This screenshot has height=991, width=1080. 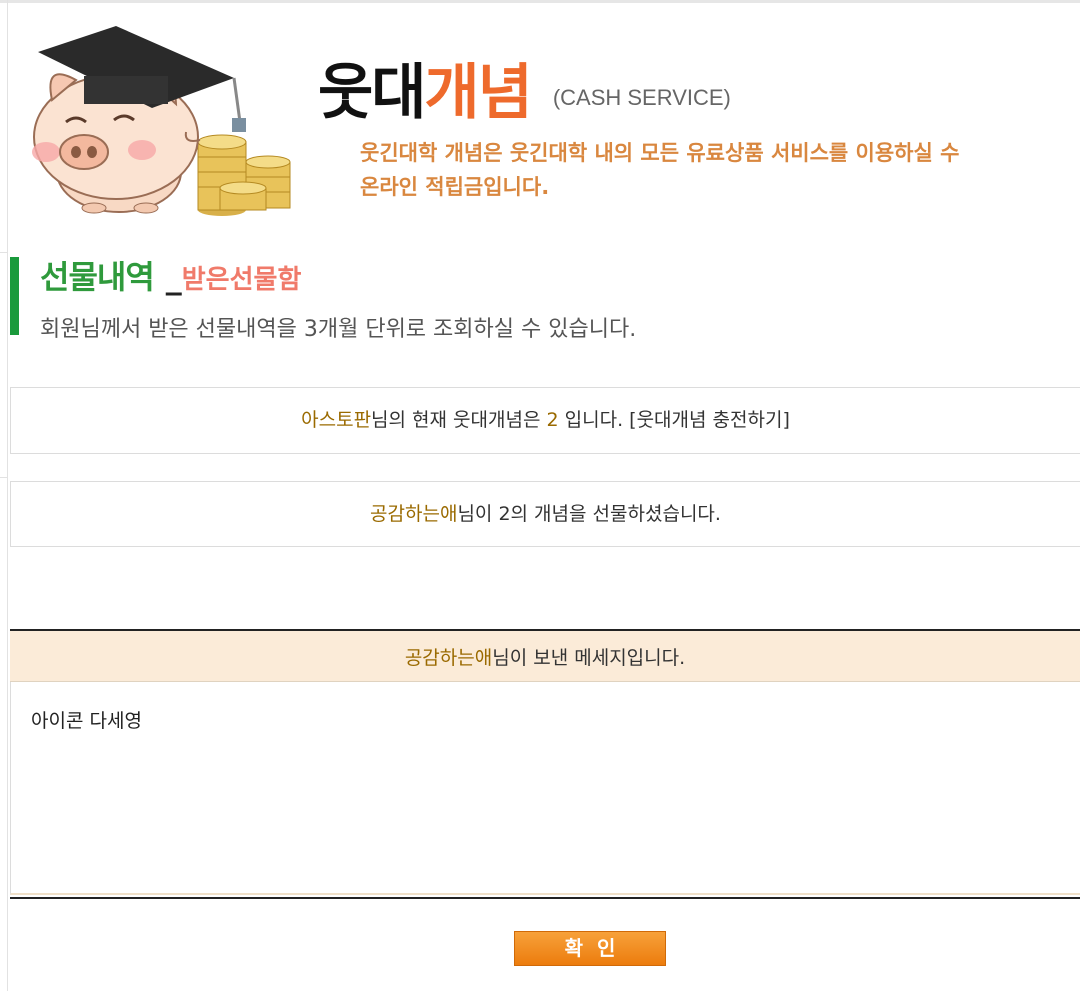 What do you see at coordinates (86, 721) in the screenshot?
I see `message-content: 아이콘 다세영` at bounding box center [86, 721].